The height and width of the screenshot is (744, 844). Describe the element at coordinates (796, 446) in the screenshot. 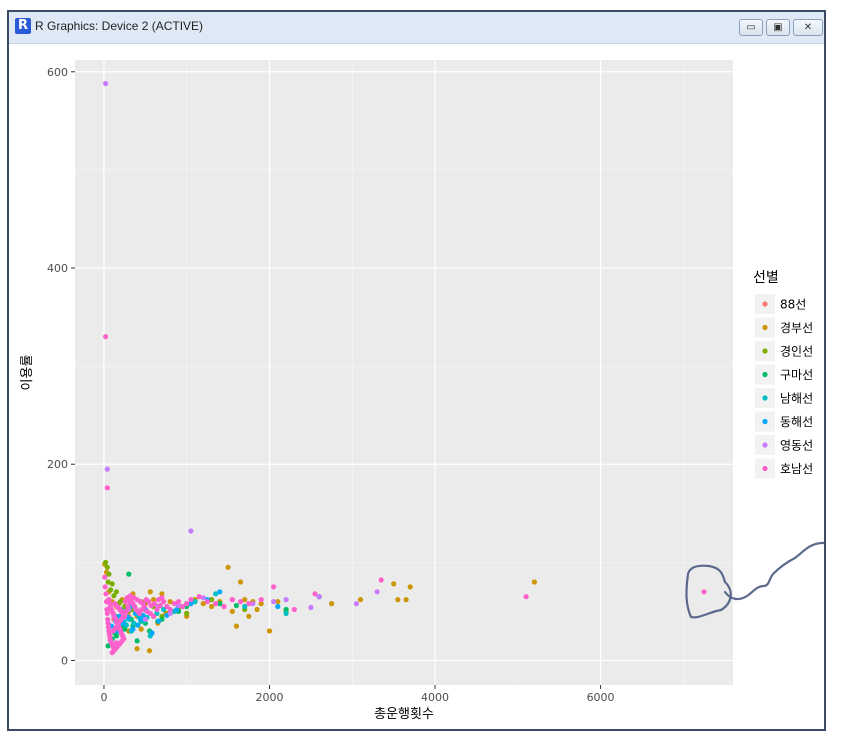

I see `legend-label: 영동선` at that location.